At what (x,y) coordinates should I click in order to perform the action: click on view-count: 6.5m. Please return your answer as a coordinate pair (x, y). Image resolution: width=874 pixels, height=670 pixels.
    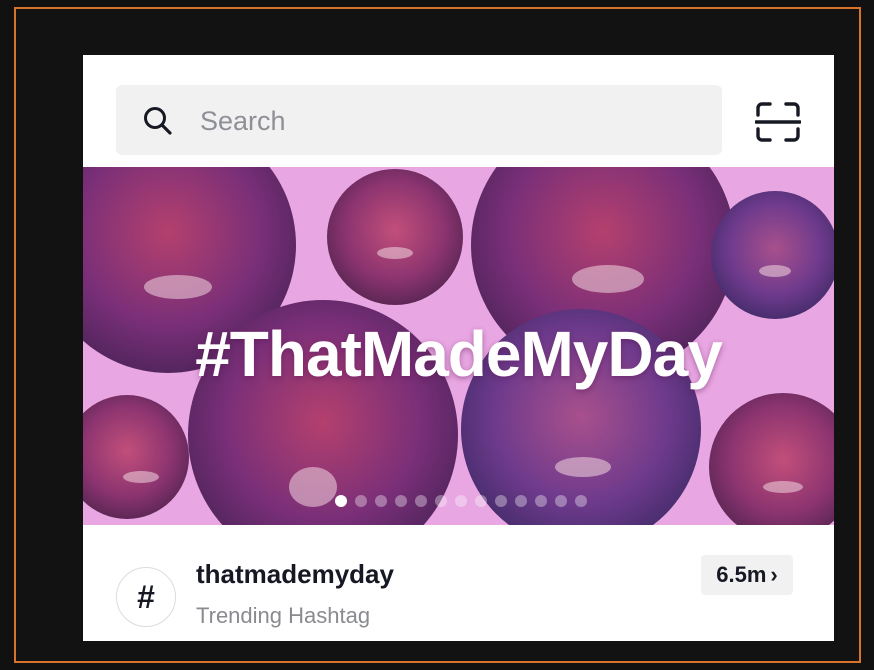
    Looking at the image, I should click on (741, 574).